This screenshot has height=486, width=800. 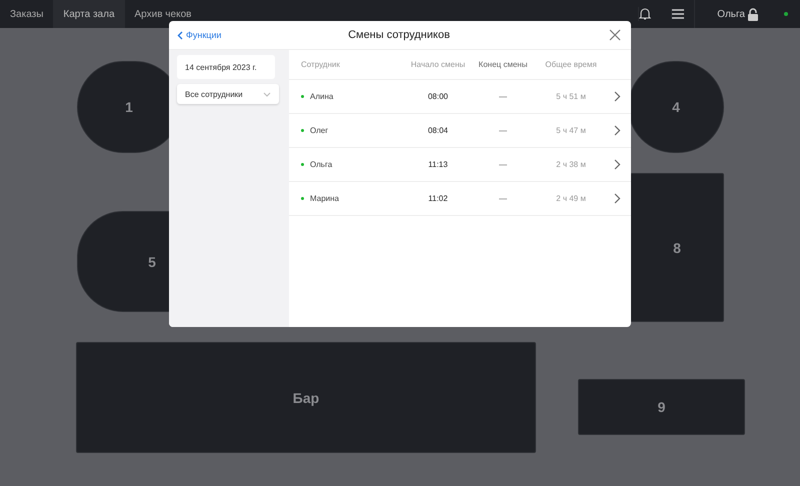 What do you see at coordinates (571, 130) in the screenshot?
I see `total-time: 5 ч 47 м` at bounding box center [571, 130].